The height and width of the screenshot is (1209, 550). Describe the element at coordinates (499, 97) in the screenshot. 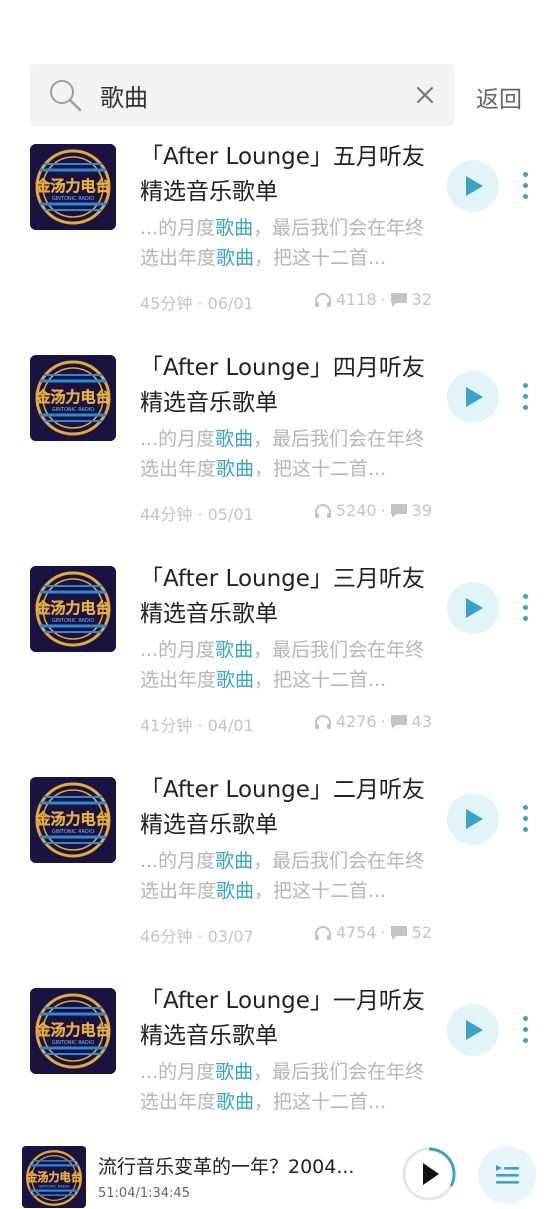

I see `back-button: 返回` at that location.